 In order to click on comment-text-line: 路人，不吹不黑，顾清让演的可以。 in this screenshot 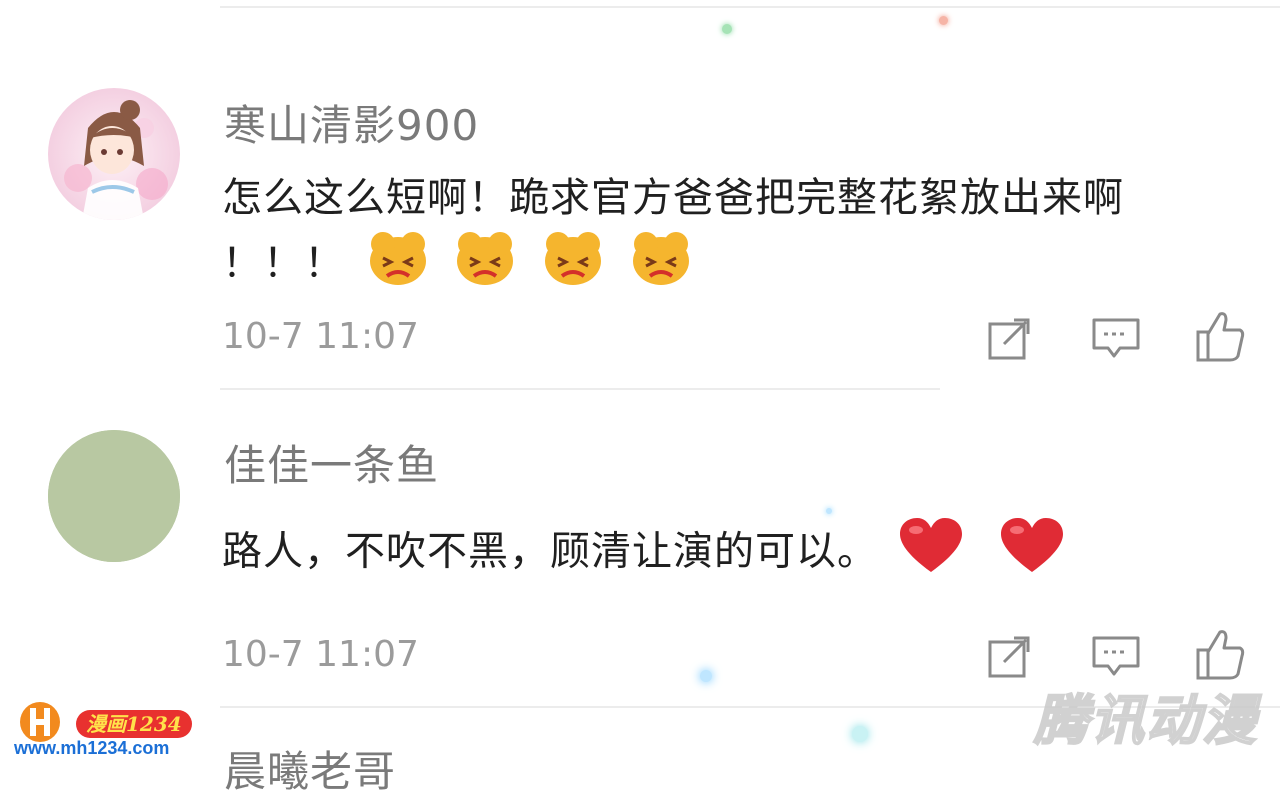, I will do `click(550, 551)`.